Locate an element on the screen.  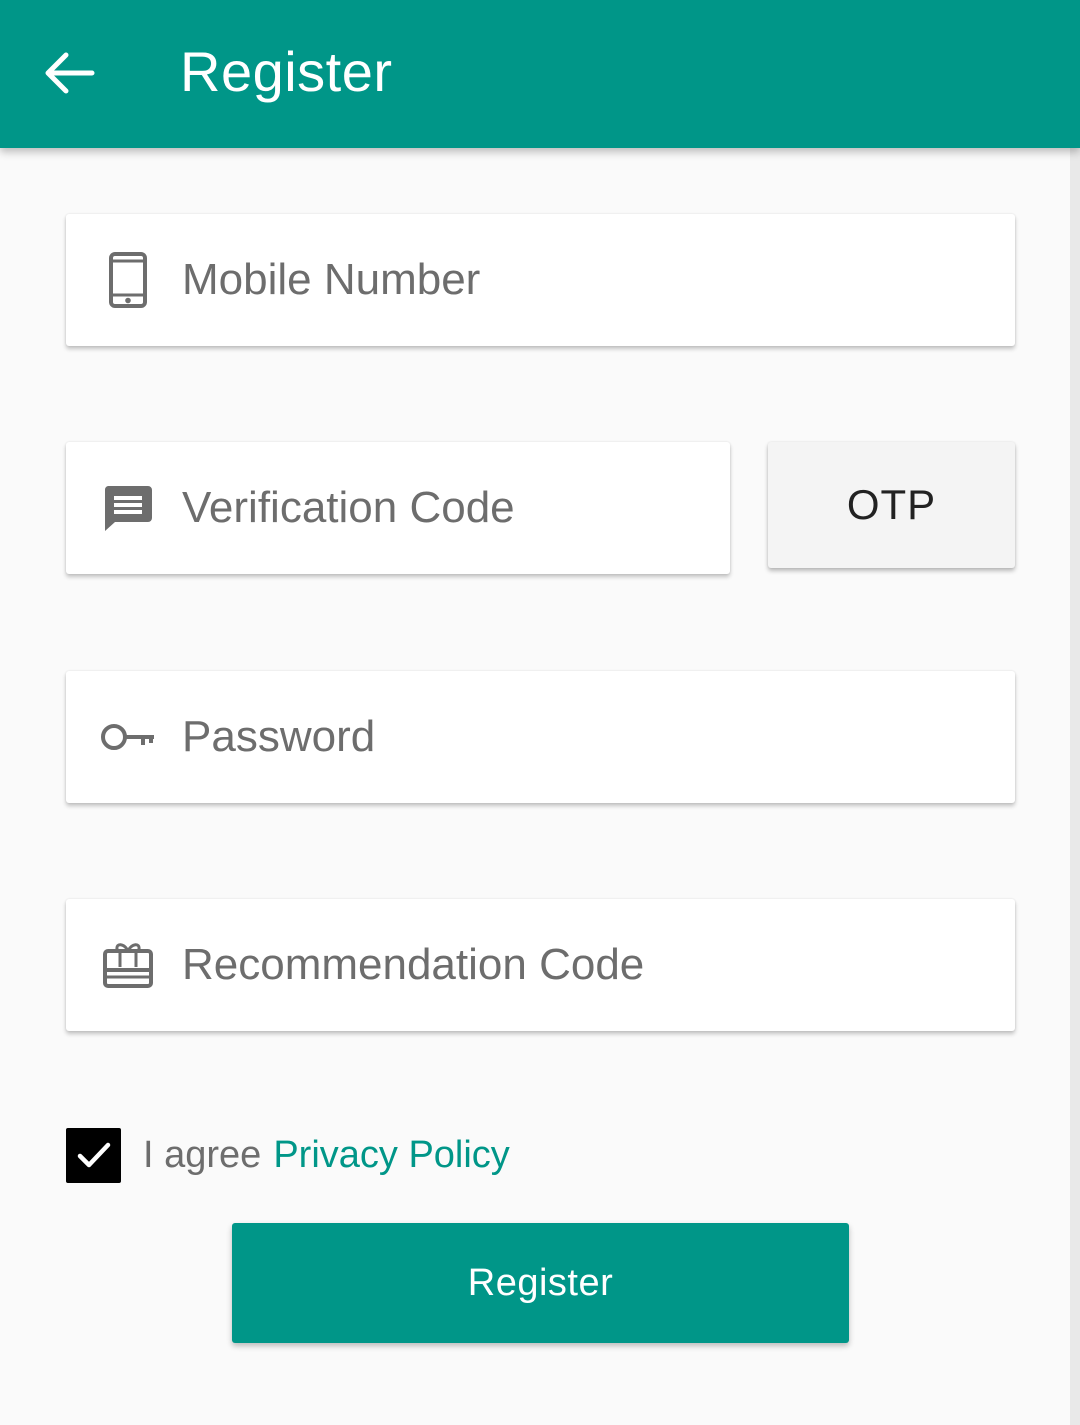
register-button: Register is located at coordinates (540, 1283).